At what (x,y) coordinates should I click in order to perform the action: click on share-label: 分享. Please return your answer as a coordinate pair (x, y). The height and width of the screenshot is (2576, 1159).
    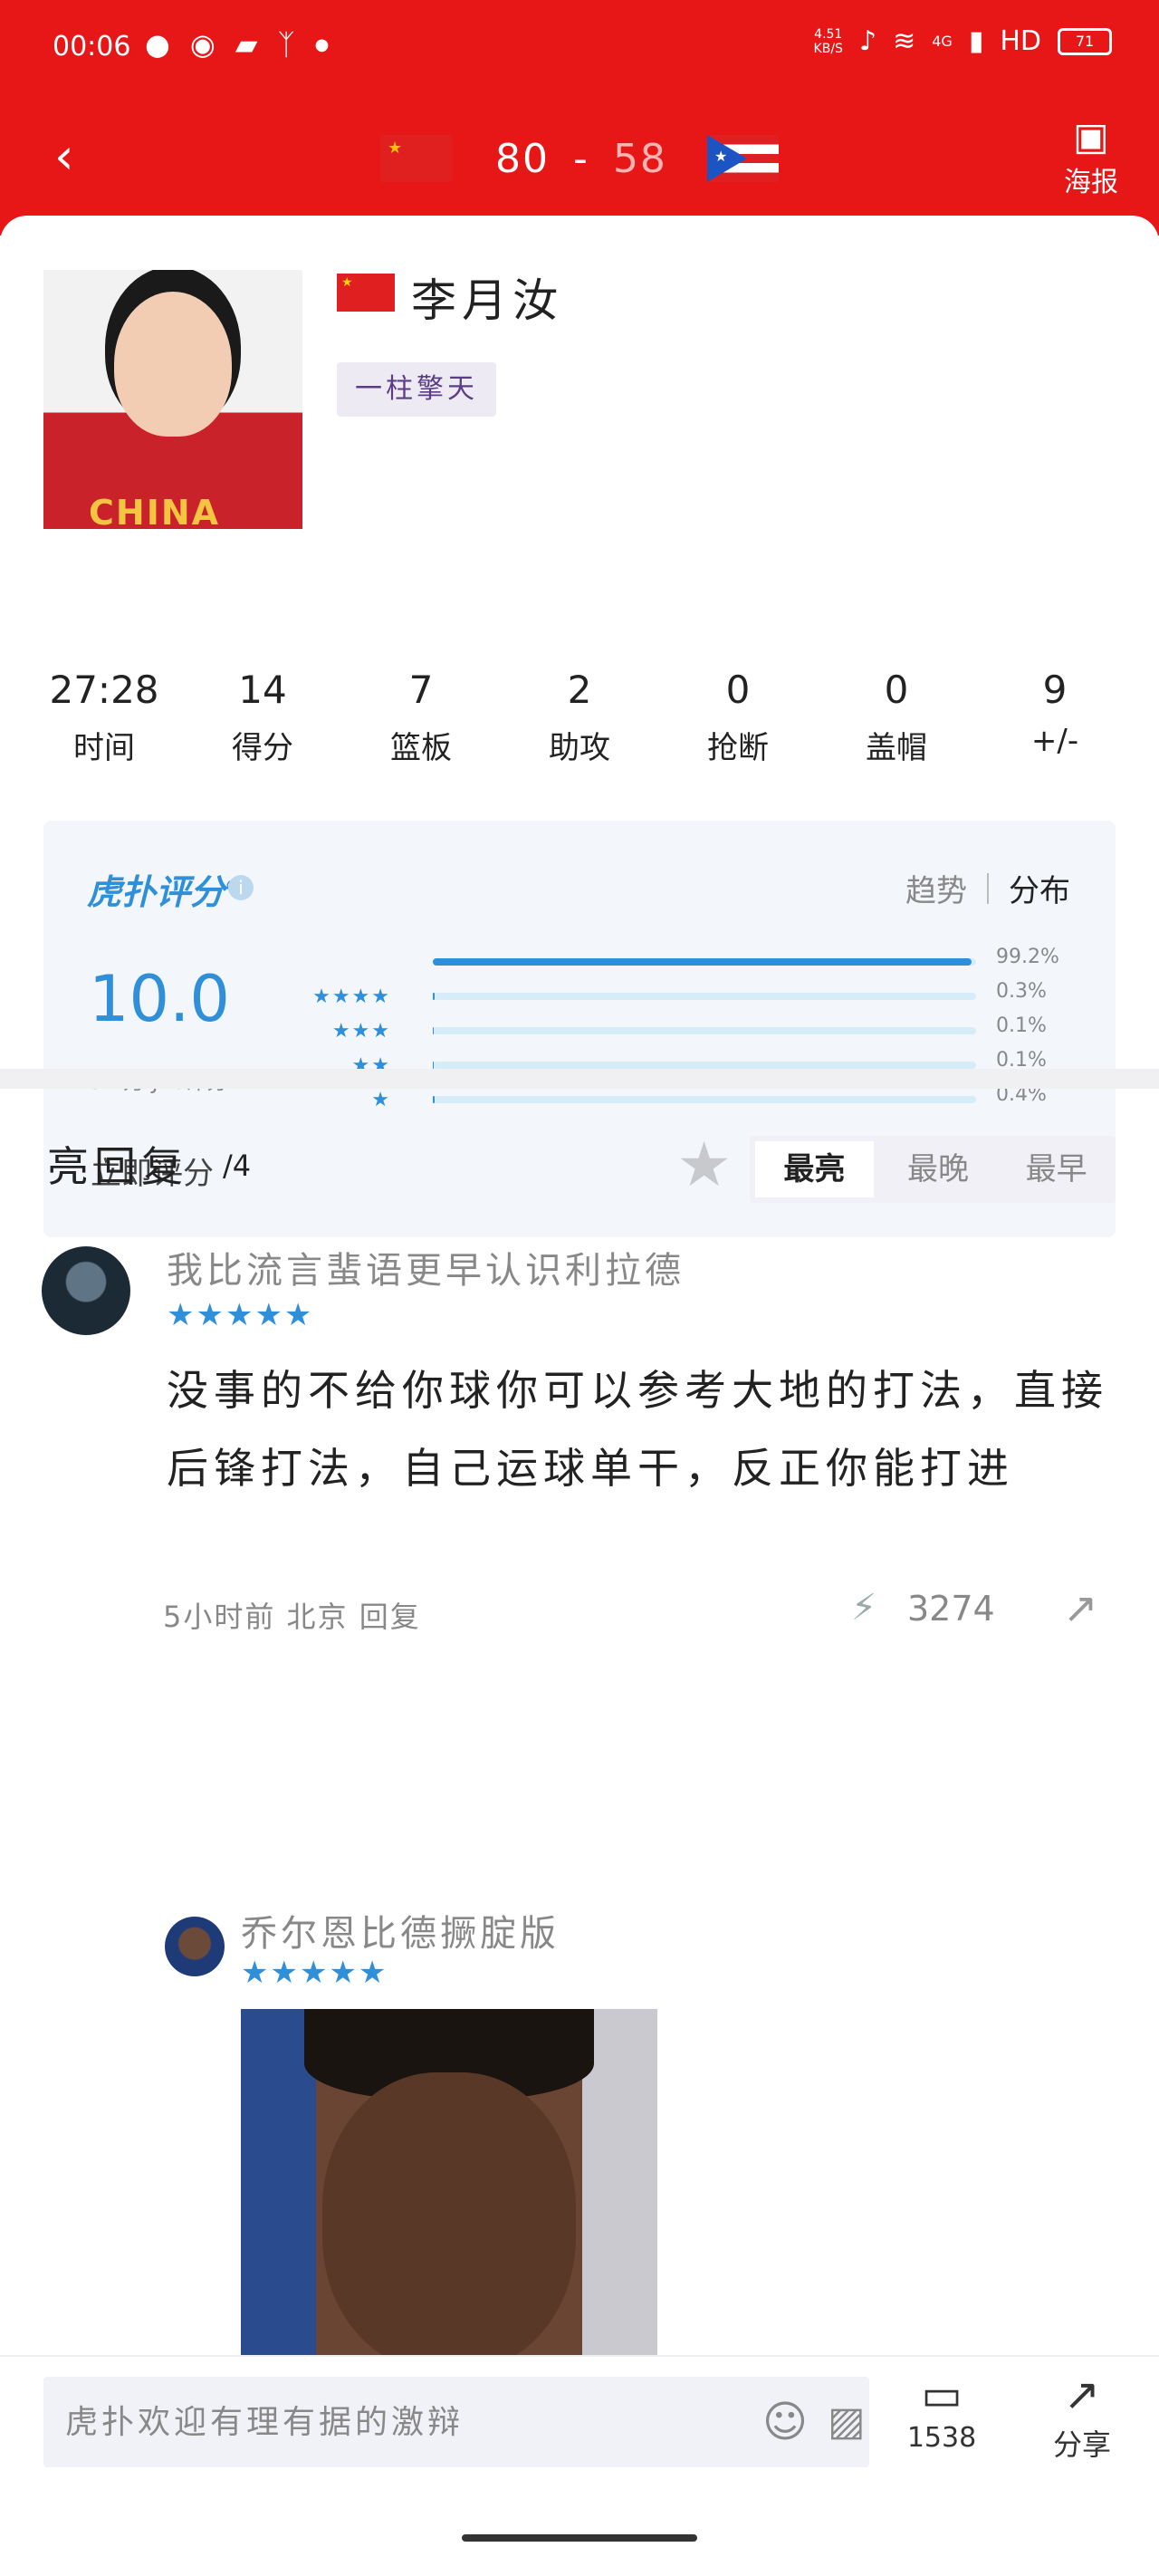
    Looking at the image, I should click on (1081, 2444).